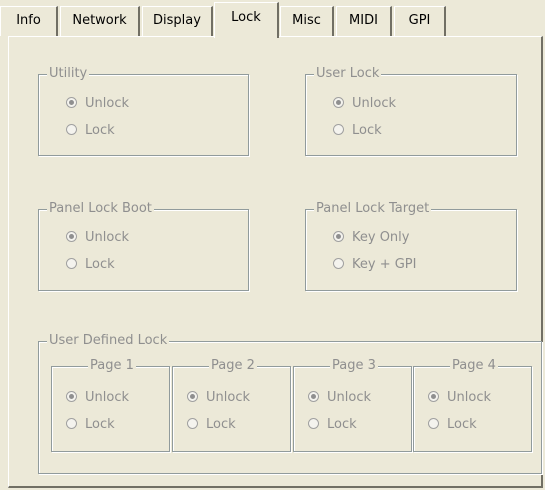 The image size is (545, 490). What do you see at coordinates (474, 366) in the screenshot?
I see `page-4-legend: Page 4` at bounding box center [474, 366].